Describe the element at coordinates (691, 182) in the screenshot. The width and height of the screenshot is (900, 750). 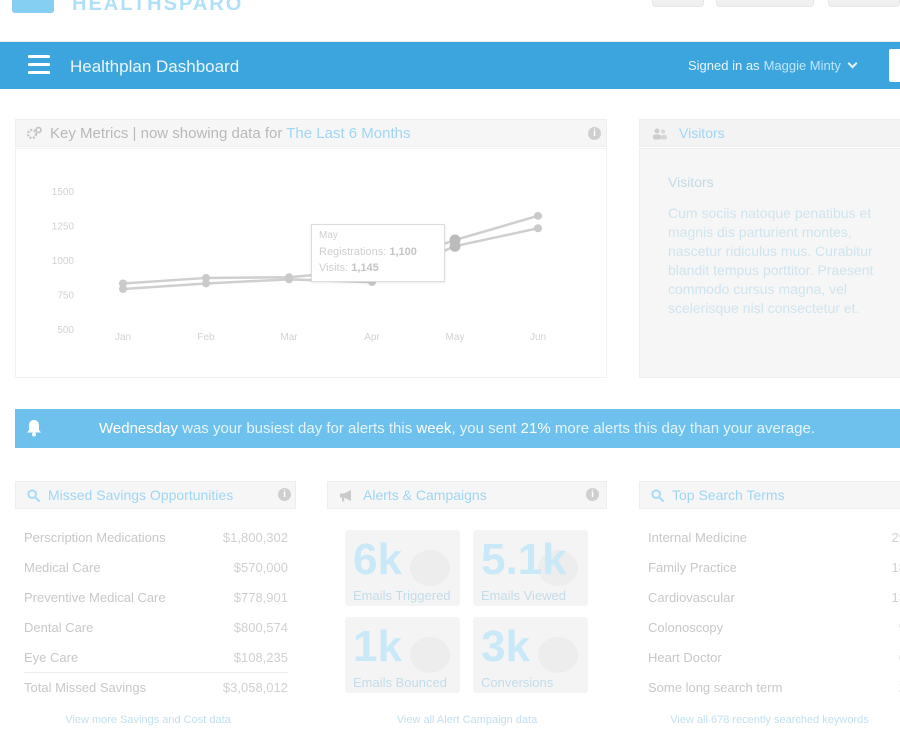
I see `visitors-subtitle: Visitors` at that location.